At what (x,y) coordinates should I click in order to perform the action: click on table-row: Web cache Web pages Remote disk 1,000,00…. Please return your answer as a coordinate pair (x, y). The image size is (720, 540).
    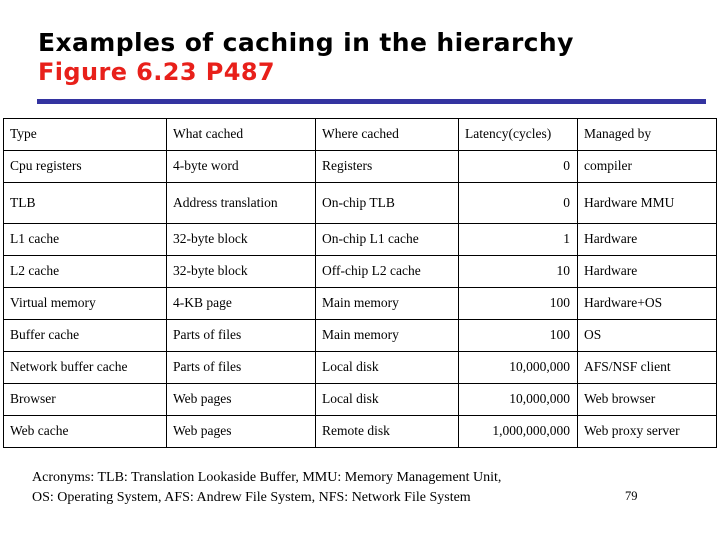
    Looking at the image, I should click on (360, 431).